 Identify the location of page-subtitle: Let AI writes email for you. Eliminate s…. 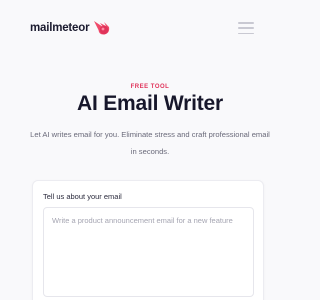
(150, 143).